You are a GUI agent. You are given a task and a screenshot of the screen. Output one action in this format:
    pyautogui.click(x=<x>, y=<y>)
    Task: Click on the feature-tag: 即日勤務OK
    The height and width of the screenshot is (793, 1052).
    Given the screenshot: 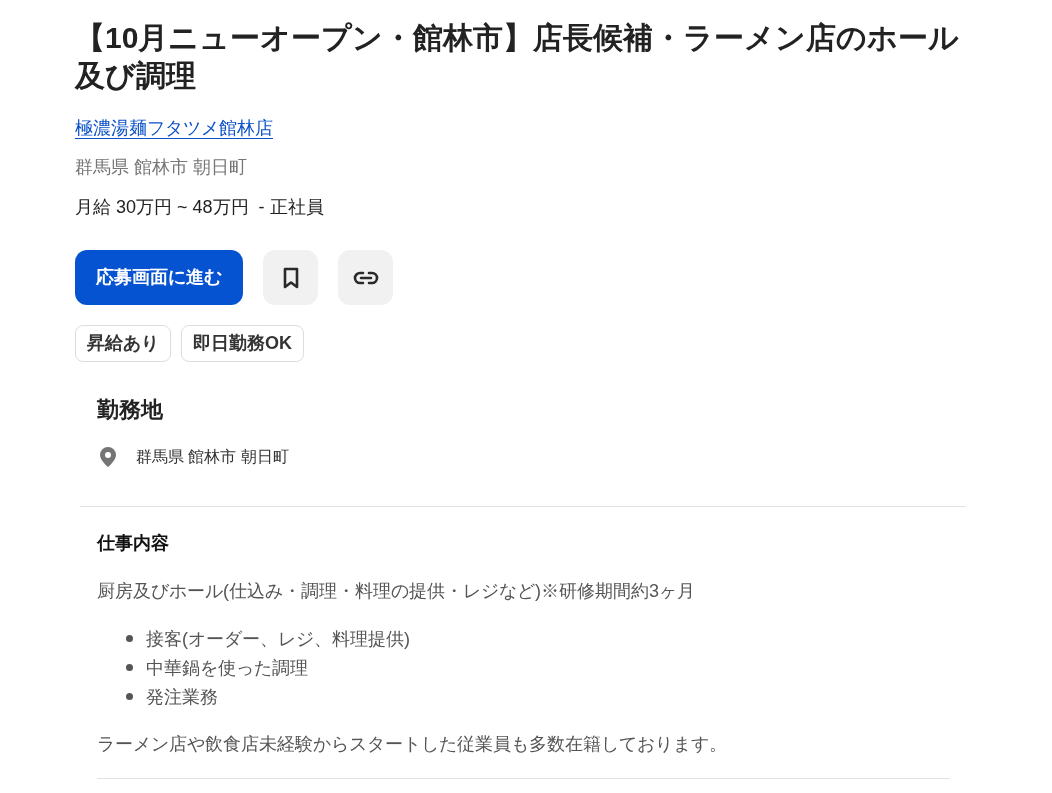 What is the action you would take?
    pyautogui.click(x=242, y=343)
    